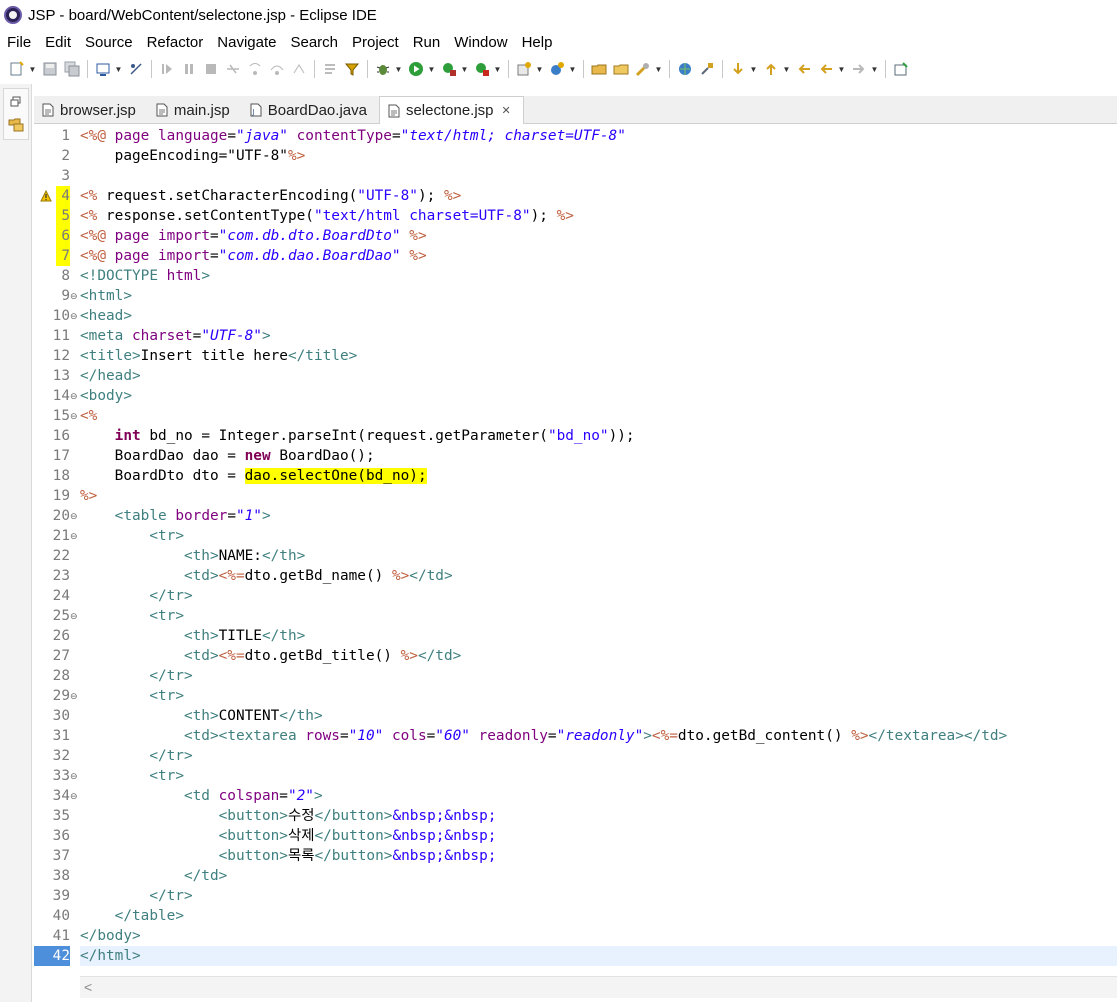  I want to click on line-number: 10, so click(61, 316).